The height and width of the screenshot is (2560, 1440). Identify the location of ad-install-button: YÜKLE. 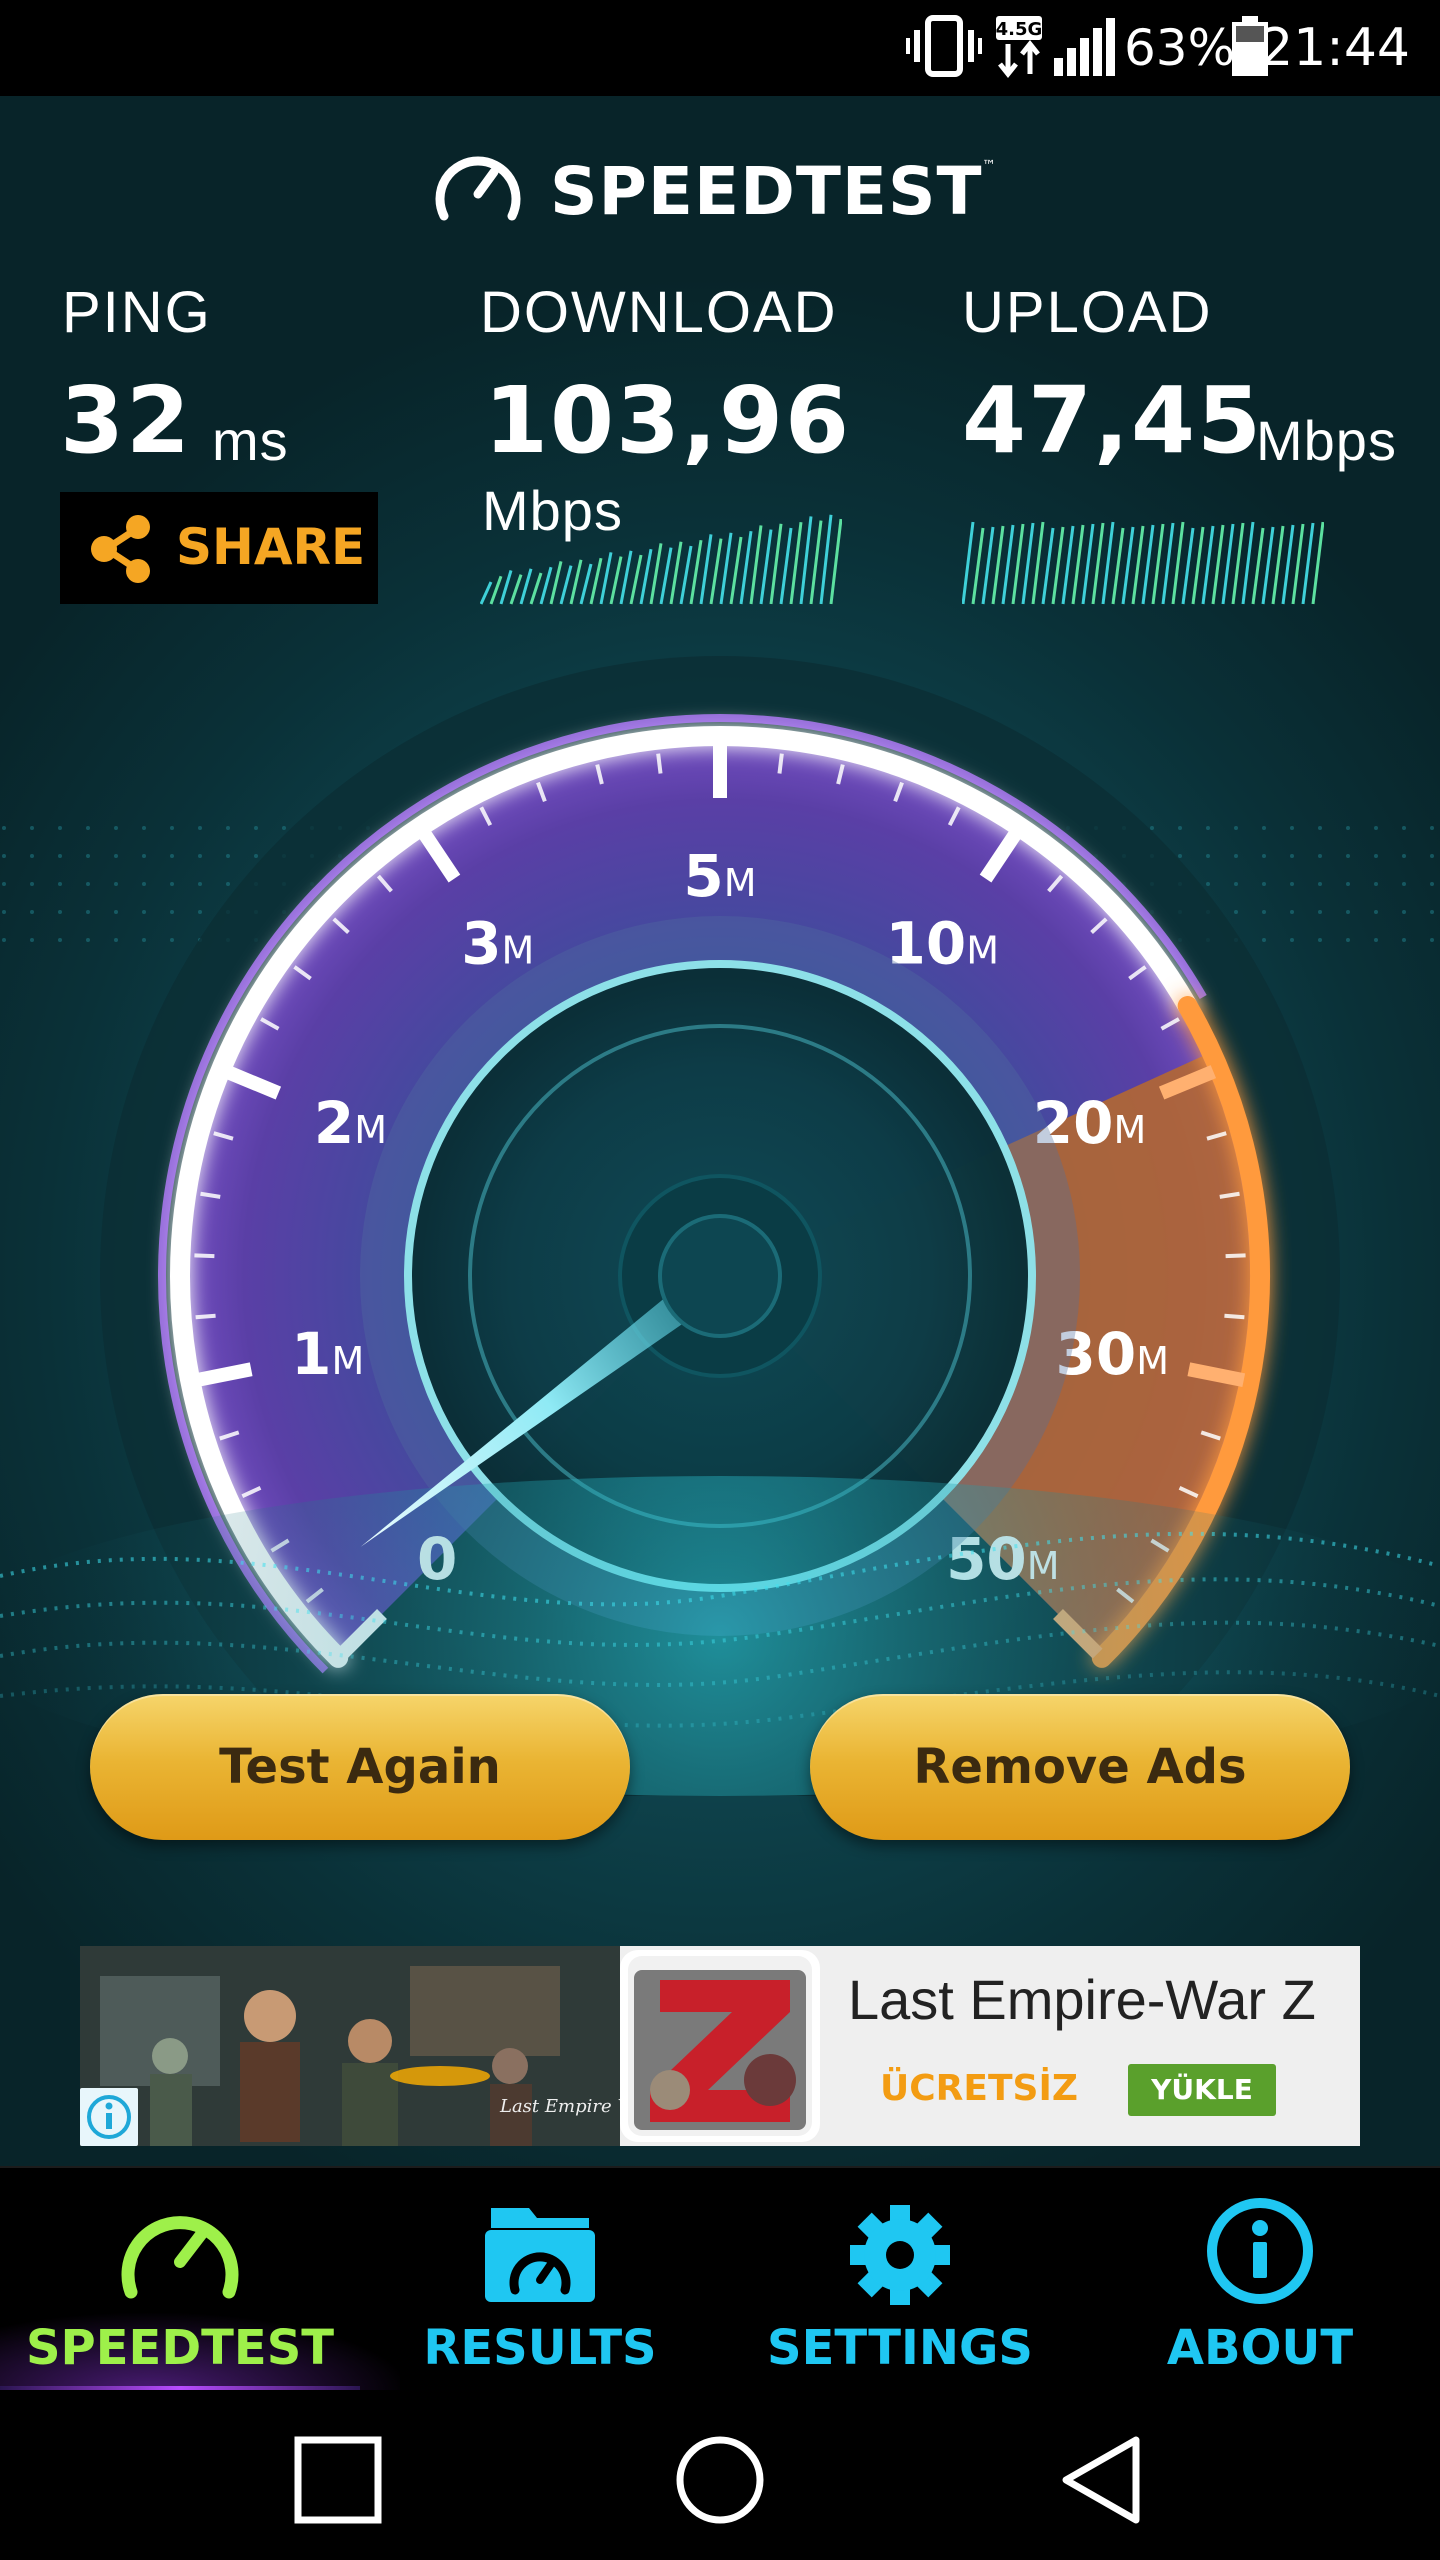
(1202, 2090).